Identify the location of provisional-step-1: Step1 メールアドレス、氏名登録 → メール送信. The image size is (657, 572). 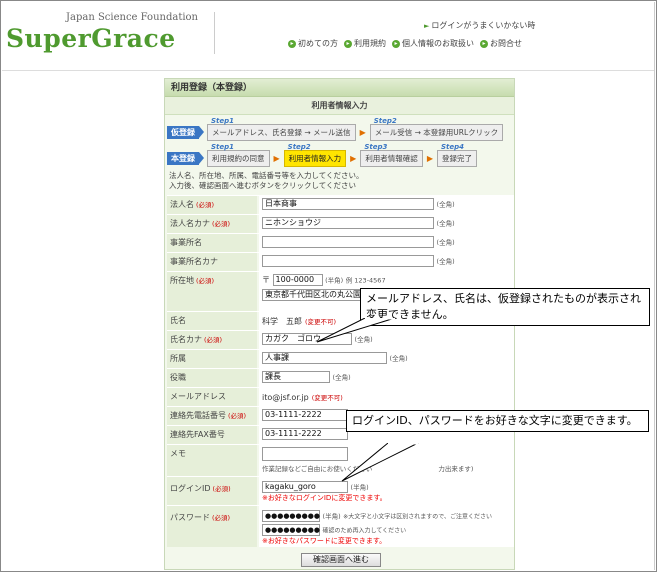
(281, 129).